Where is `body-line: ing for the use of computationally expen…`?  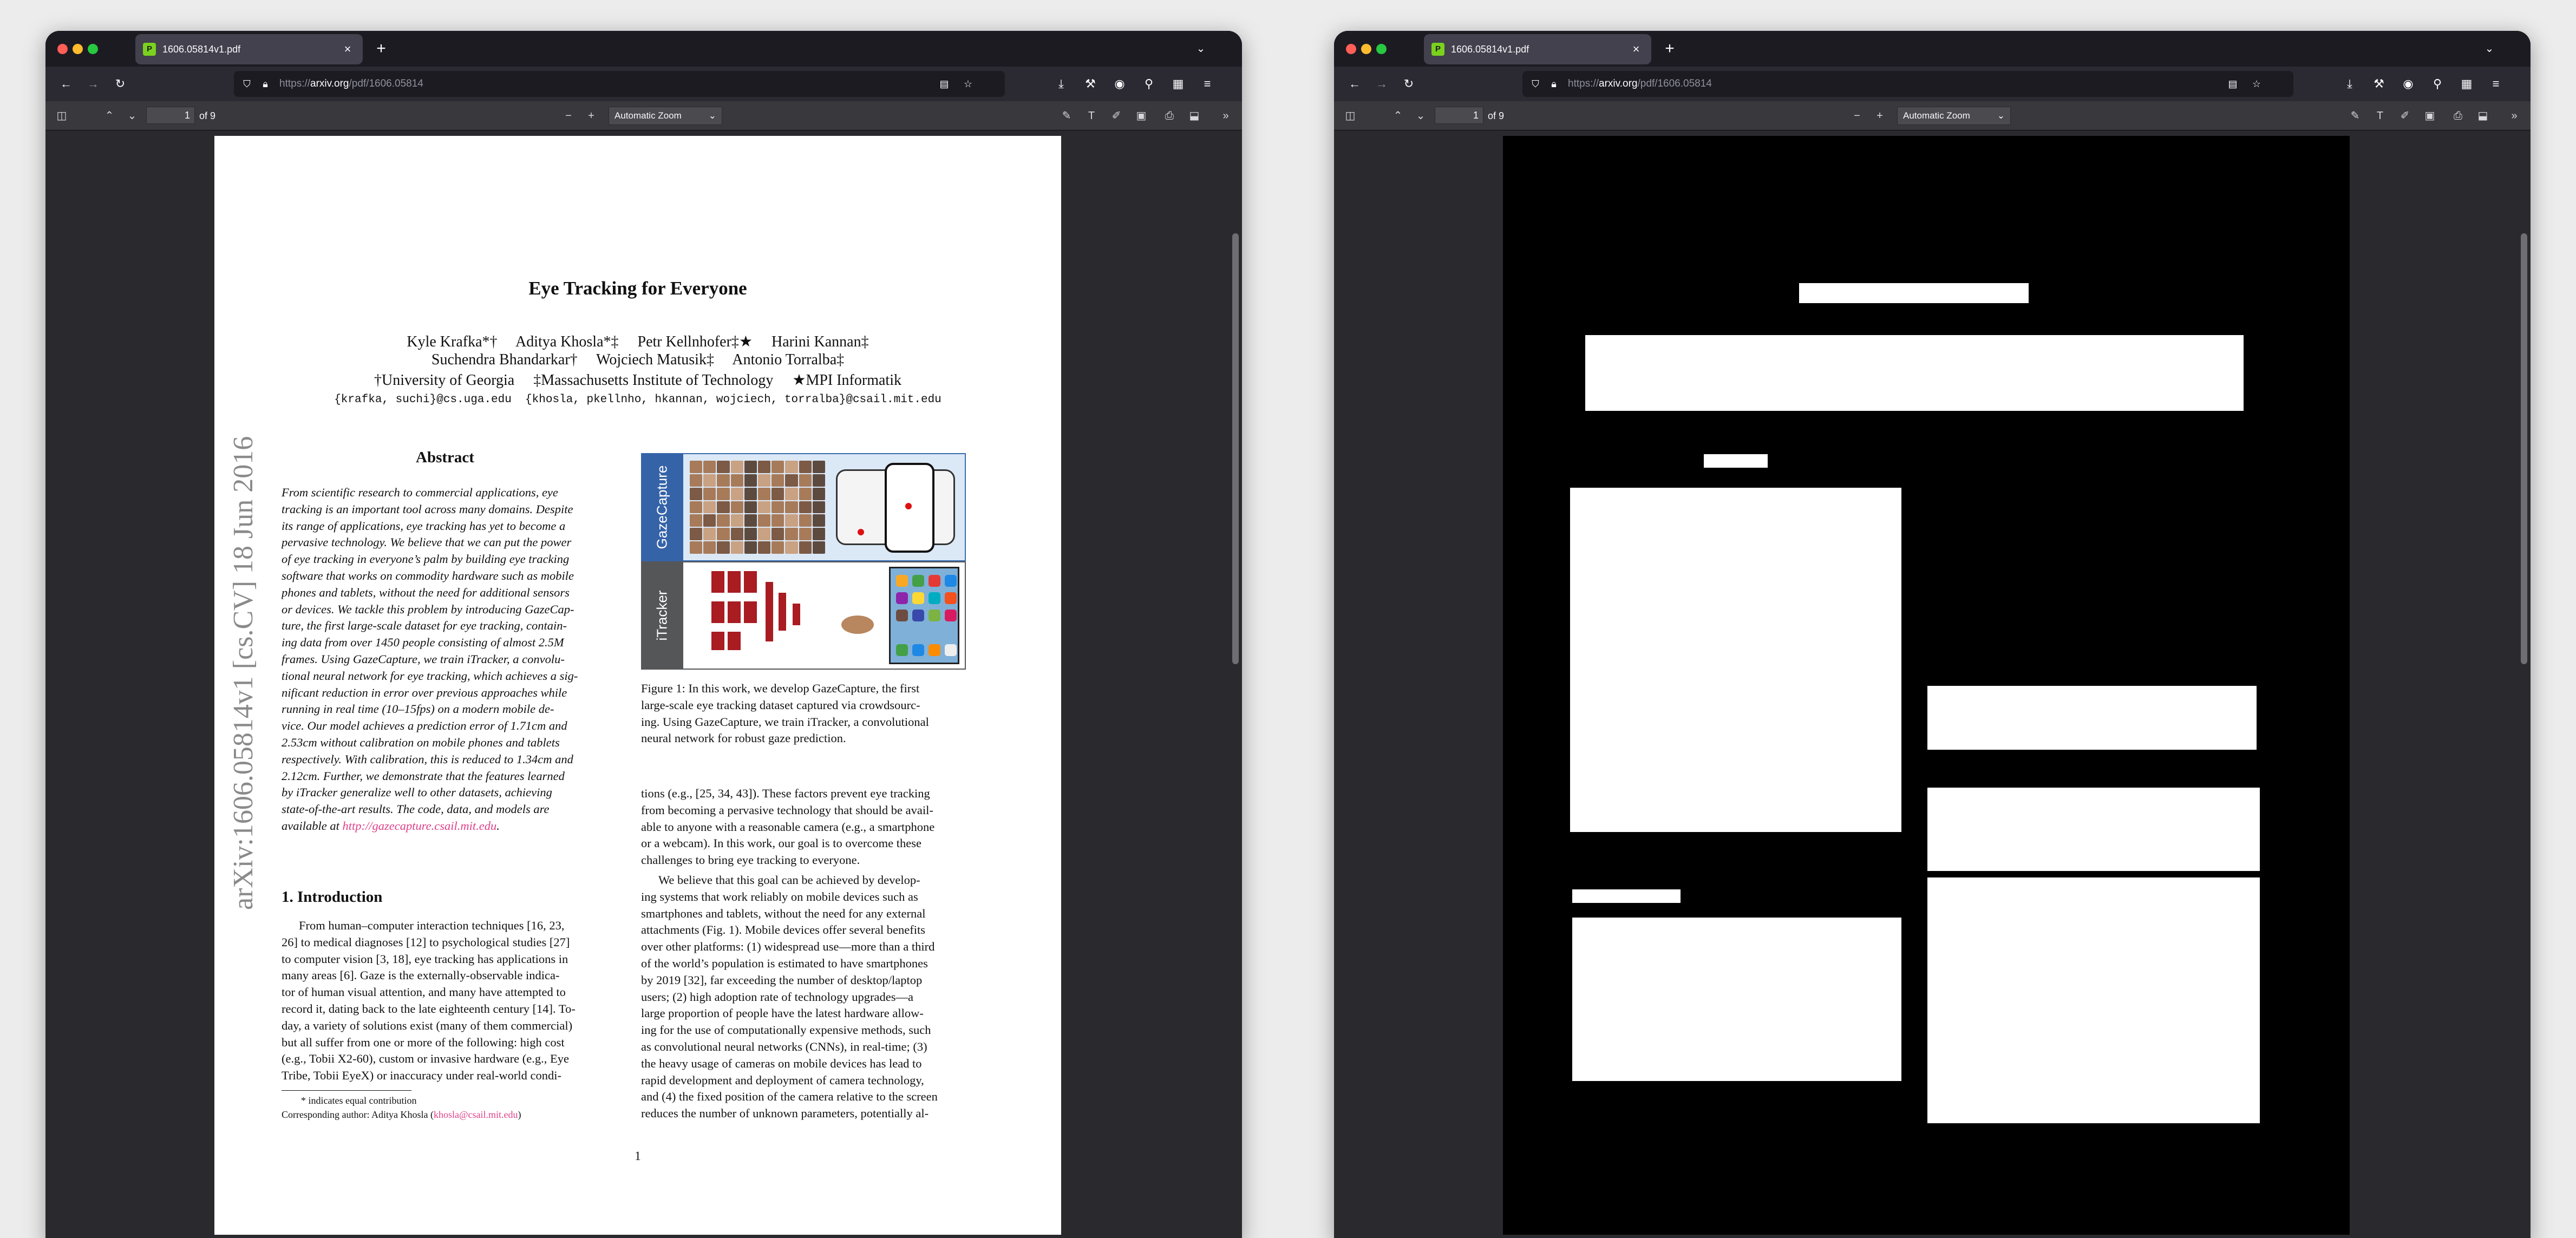
body-line: ing for the use of computationally expen… is located at coordinates (786, 1030).